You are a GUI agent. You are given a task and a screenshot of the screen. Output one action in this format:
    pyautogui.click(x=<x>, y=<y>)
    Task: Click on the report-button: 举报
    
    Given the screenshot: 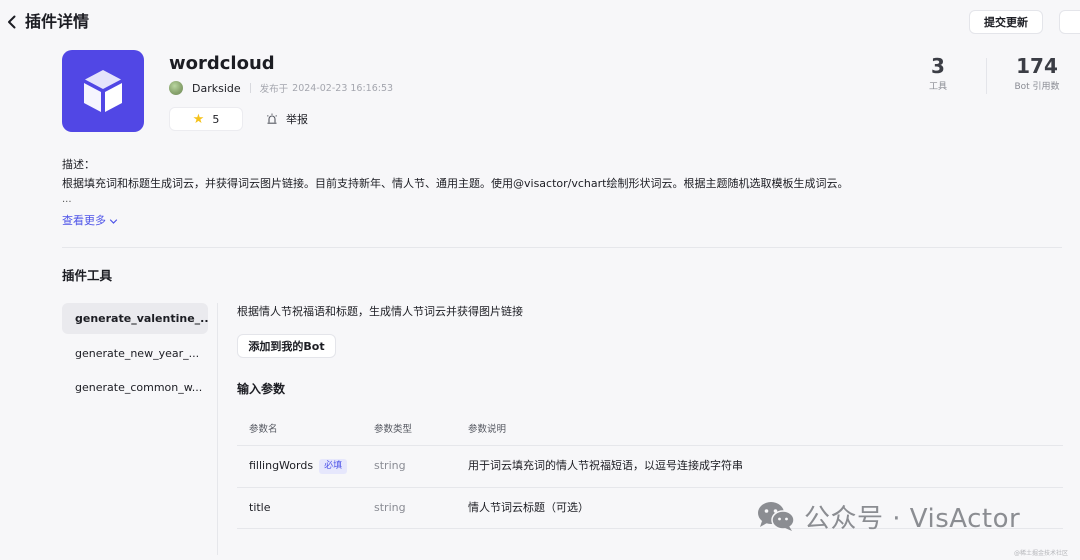 What is the action you would take?
    pyautogui.click(x=287, y=119)
    